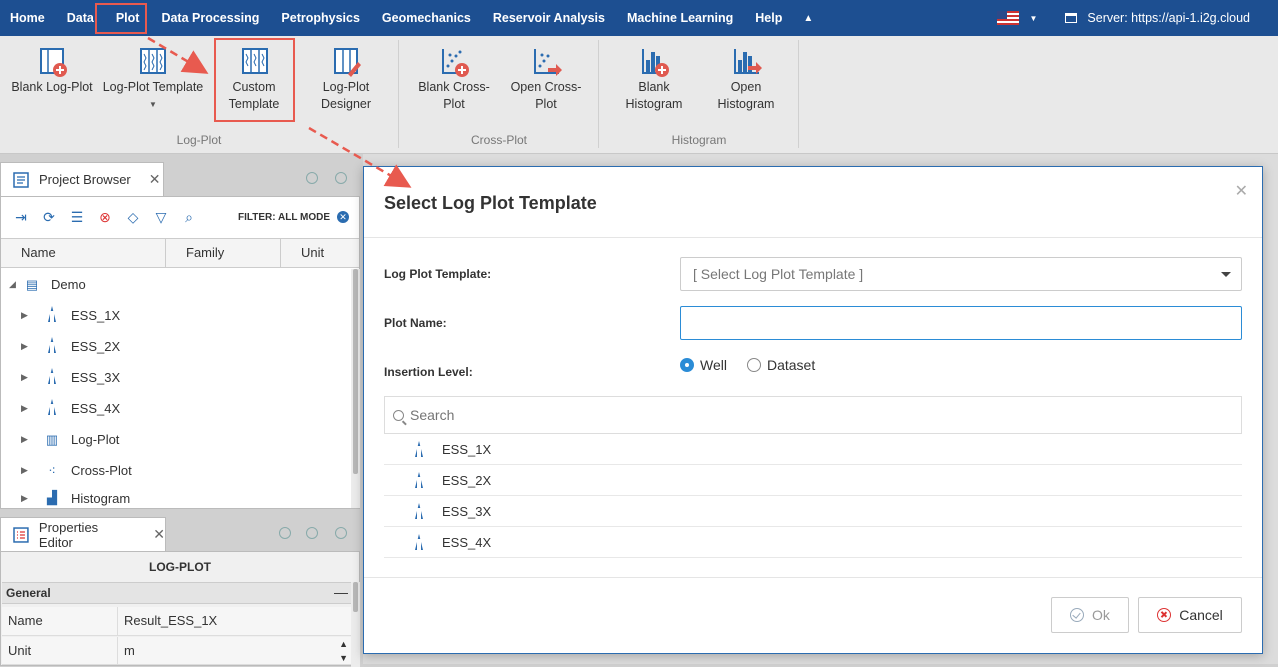 The image size is (1278, 667). Describe the element at coordinates (223, 253) in the screenshot. I see `column-family: Family` at that location.